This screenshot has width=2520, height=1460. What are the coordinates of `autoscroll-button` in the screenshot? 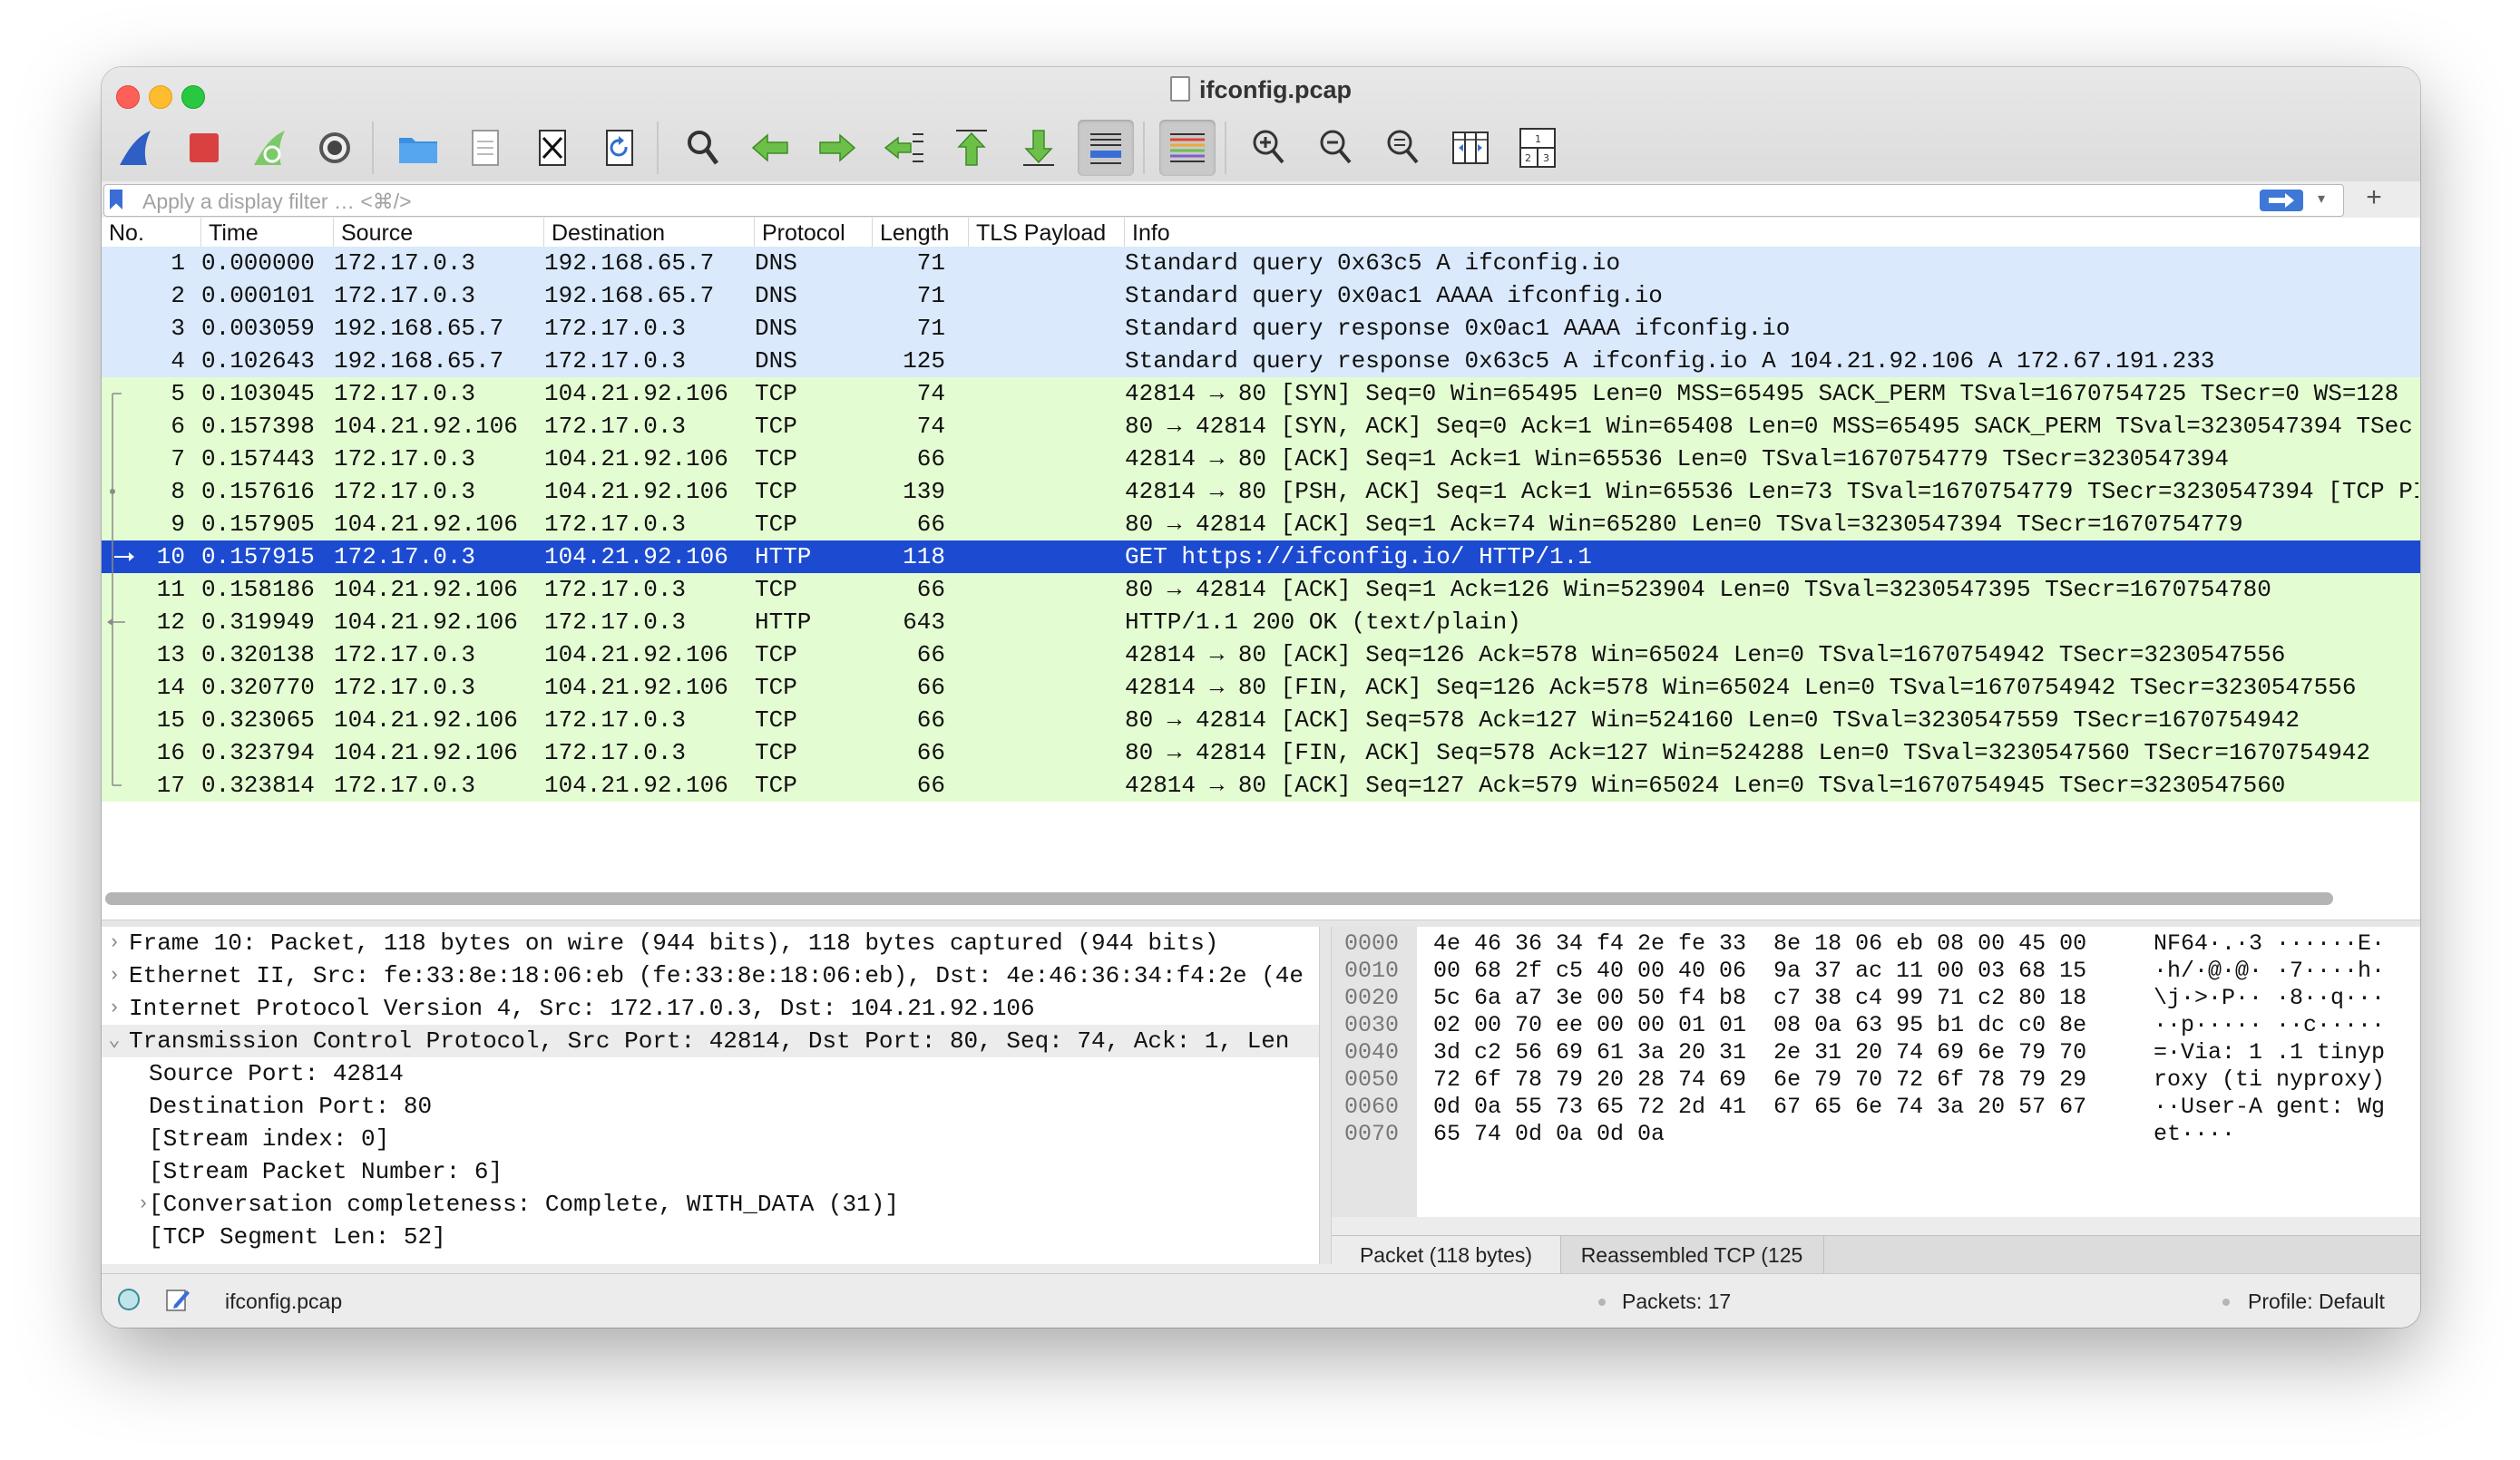 It's located at (1106, 148).